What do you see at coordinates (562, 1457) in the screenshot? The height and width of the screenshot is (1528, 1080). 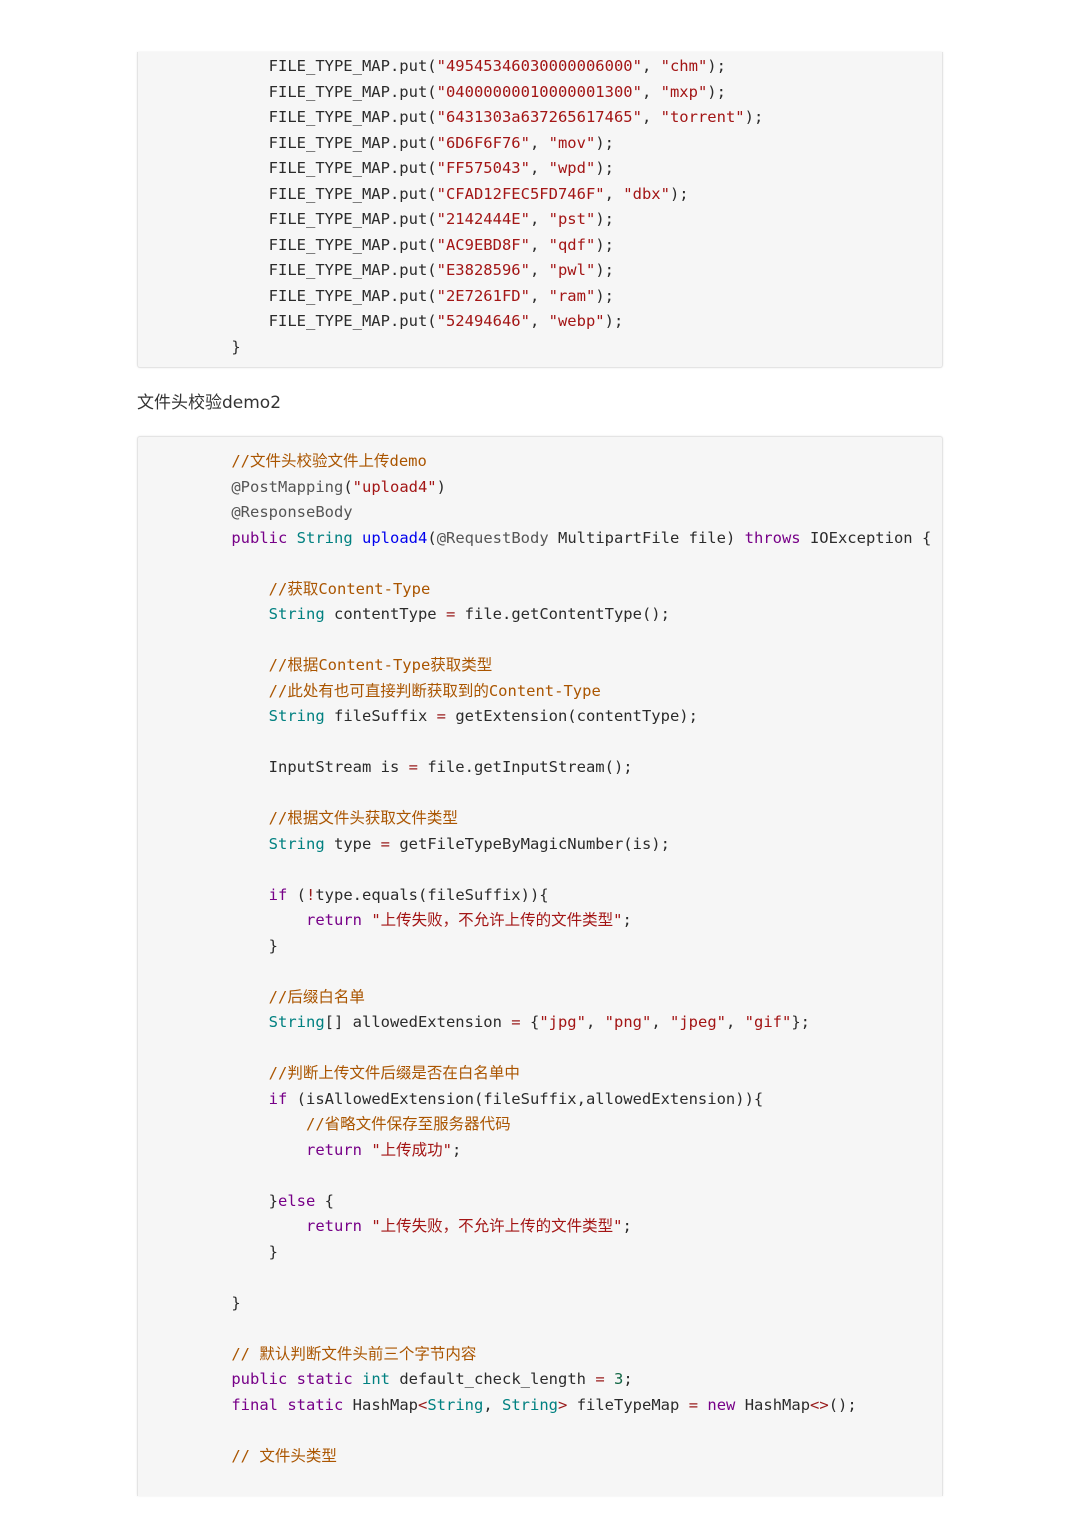 I see `code-line: // 文件头类型` at bounding box center [562, 1457].